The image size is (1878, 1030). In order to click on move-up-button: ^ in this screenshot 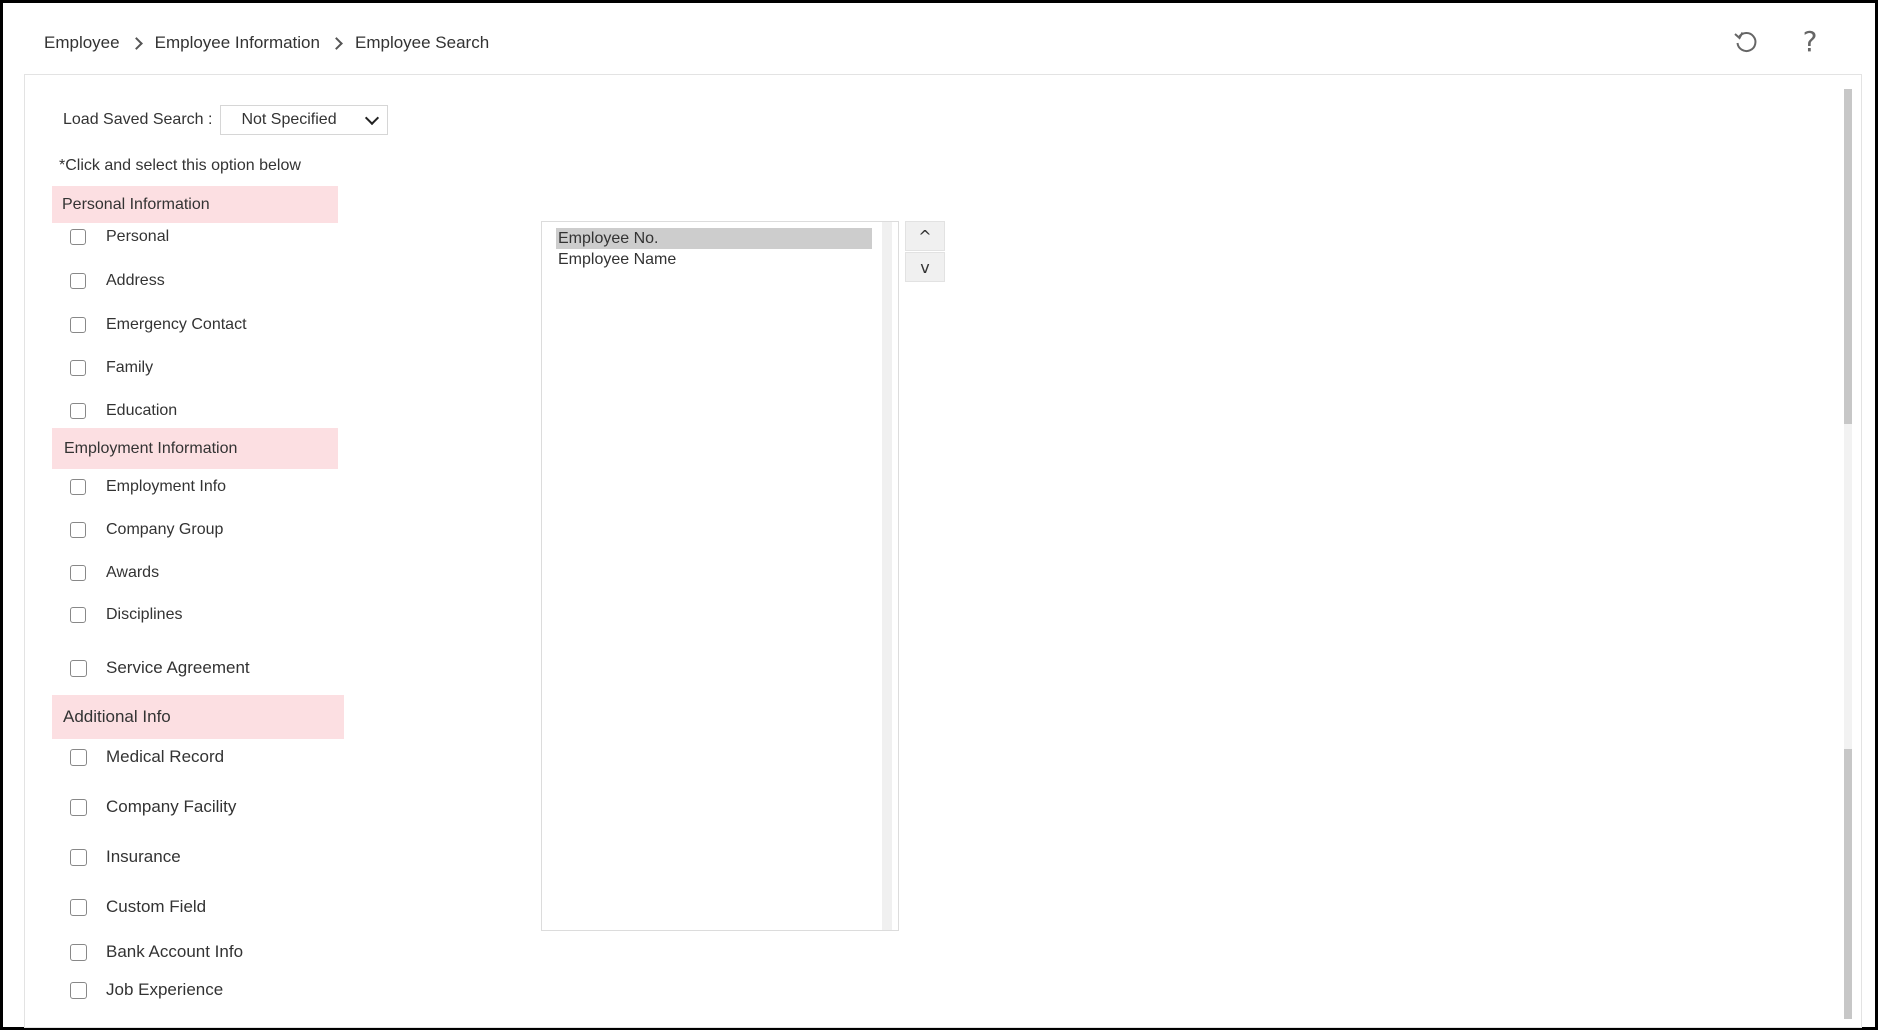, I will do `click(925, 236)`.